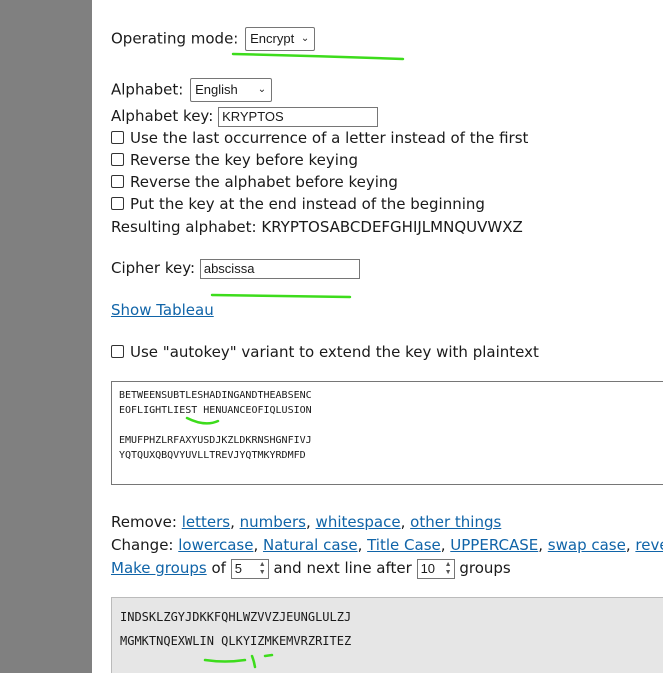  What do you see at coordinates (117, 203) in the screenshot?
I see `key-at-end-checkbox` at bounding box center [117, 203].